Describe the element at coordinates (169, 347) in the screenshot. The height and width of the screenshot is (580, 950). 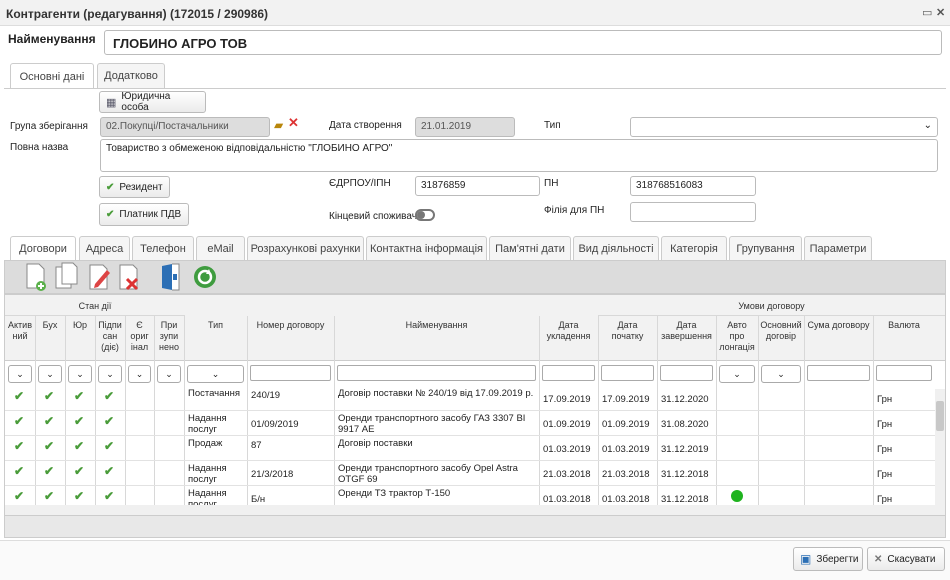
I see `header-line: нено` at that location.